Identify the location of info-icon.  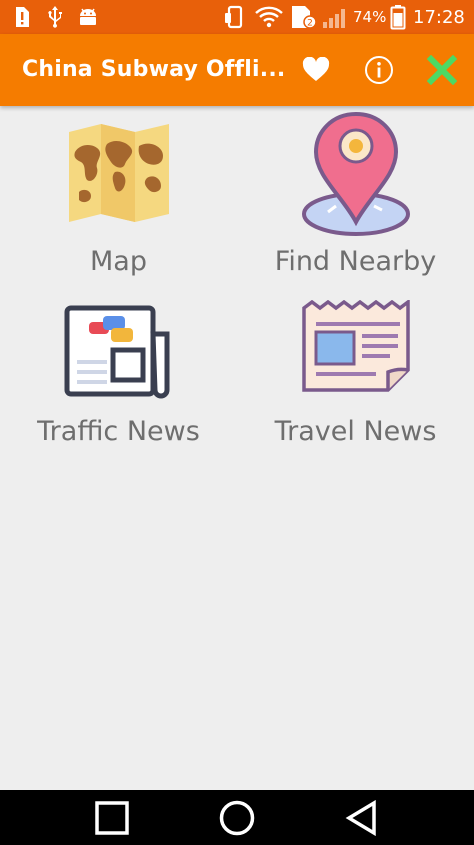
(379, 70).